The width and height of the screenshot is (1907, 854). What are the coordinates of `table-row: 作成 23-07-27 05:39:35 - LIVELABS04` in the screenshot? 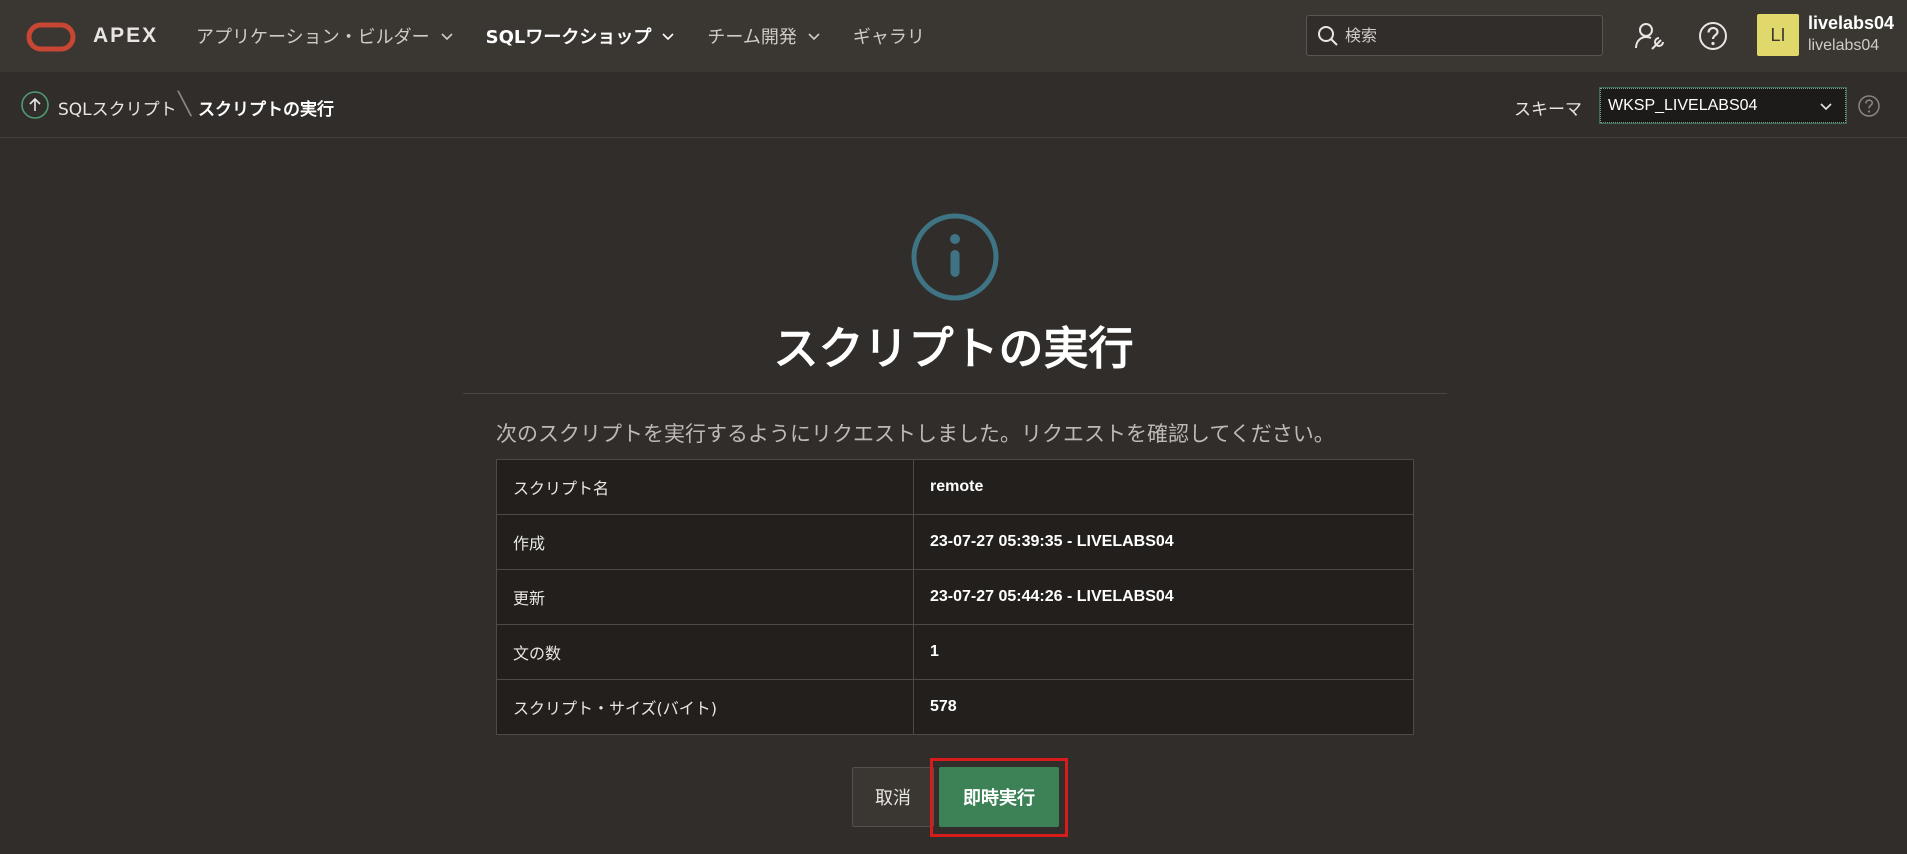 It's located at (955, 542).